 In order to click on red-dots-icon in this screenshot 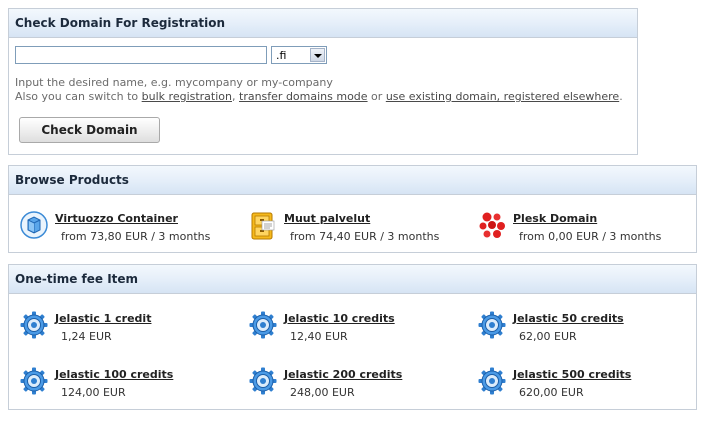, I will do `click(492, 225)`.